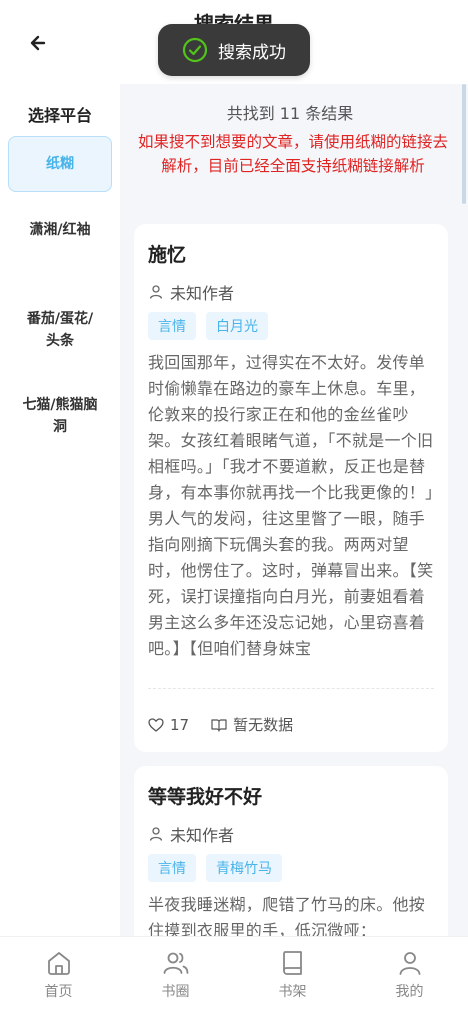 The height and width of the screenshot is (1012, 468). I want to click on nav-bookshelf: 书架, so click(292, 974).